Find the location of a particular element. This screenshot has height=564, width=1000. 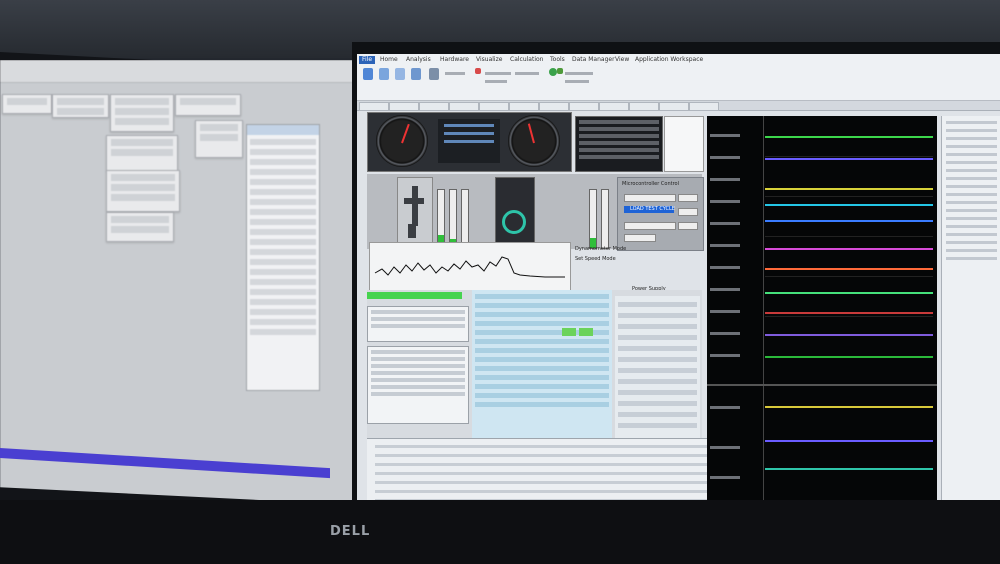

properties-sidebar is located at coordinates (970, 325).